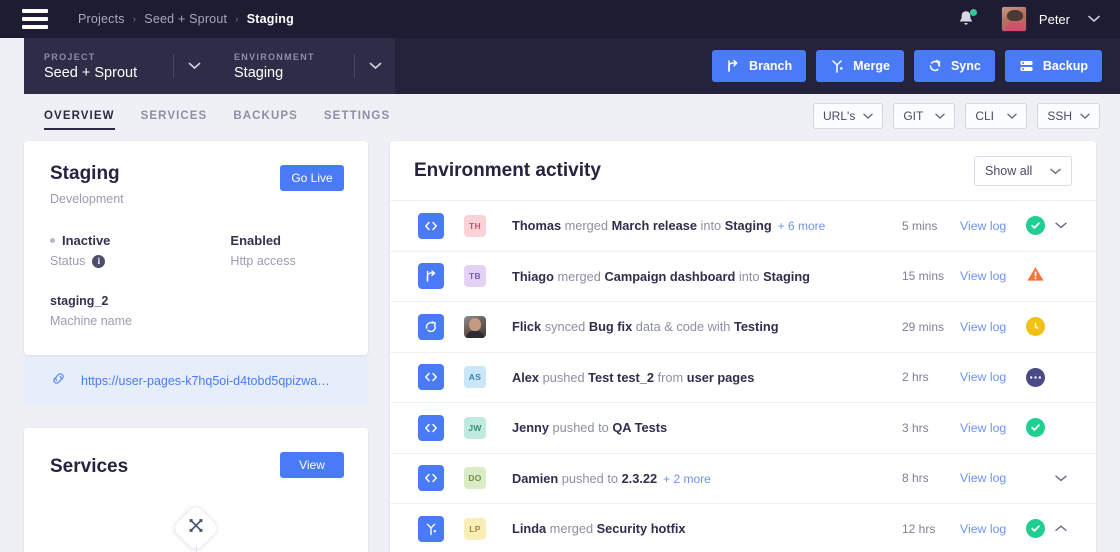  I want to click on breadcrumb-item-seed-sprout: Seed + Sprout, so click(185, 19).